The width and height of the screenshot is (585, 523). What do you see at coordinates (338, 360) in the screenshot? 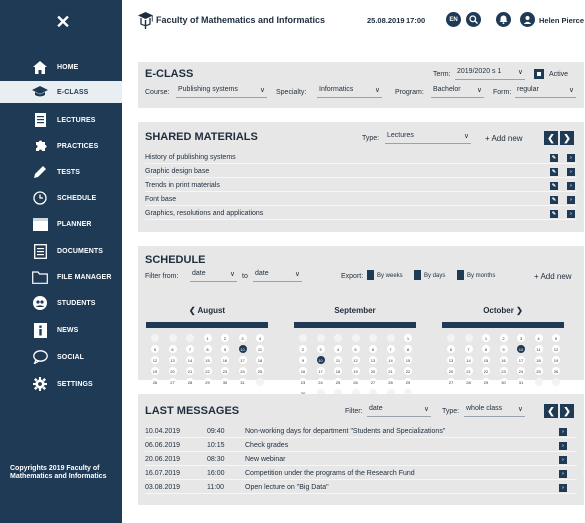
I see `calendar-day: 11` at bounding box center [338, 360].